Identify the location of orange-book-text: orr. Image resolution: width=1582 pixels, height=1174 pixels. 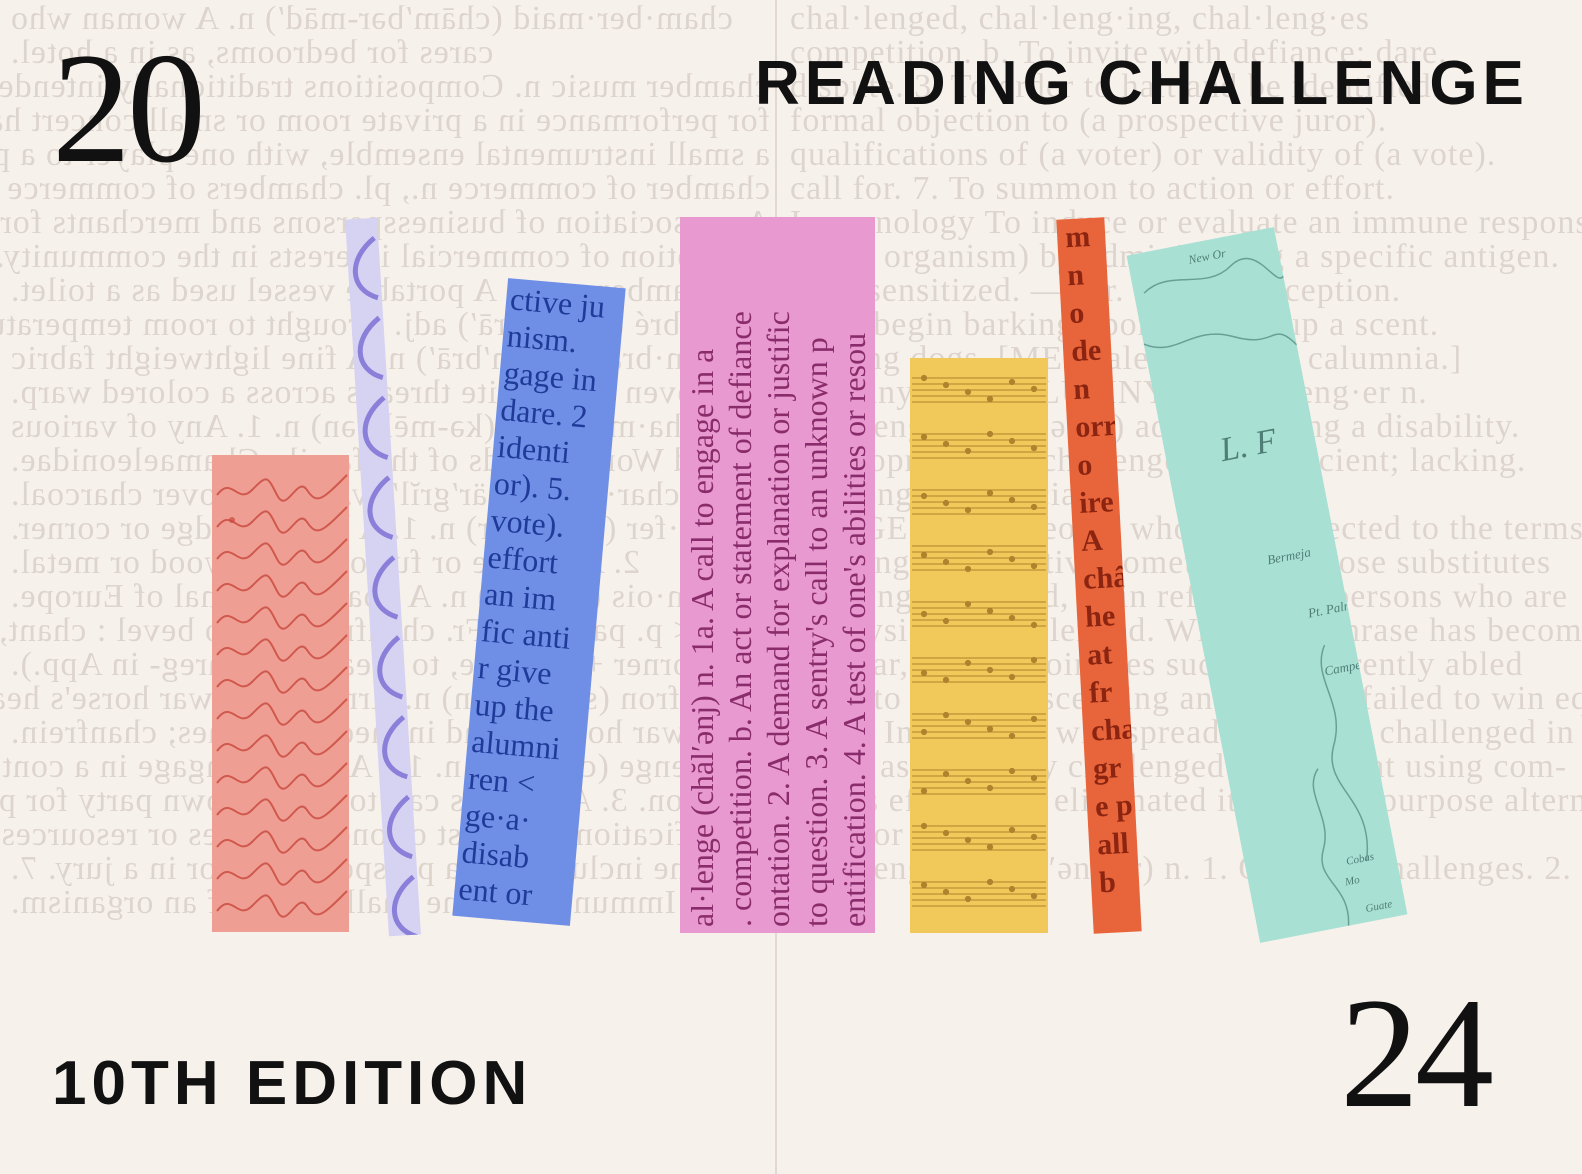
(1096, 426).